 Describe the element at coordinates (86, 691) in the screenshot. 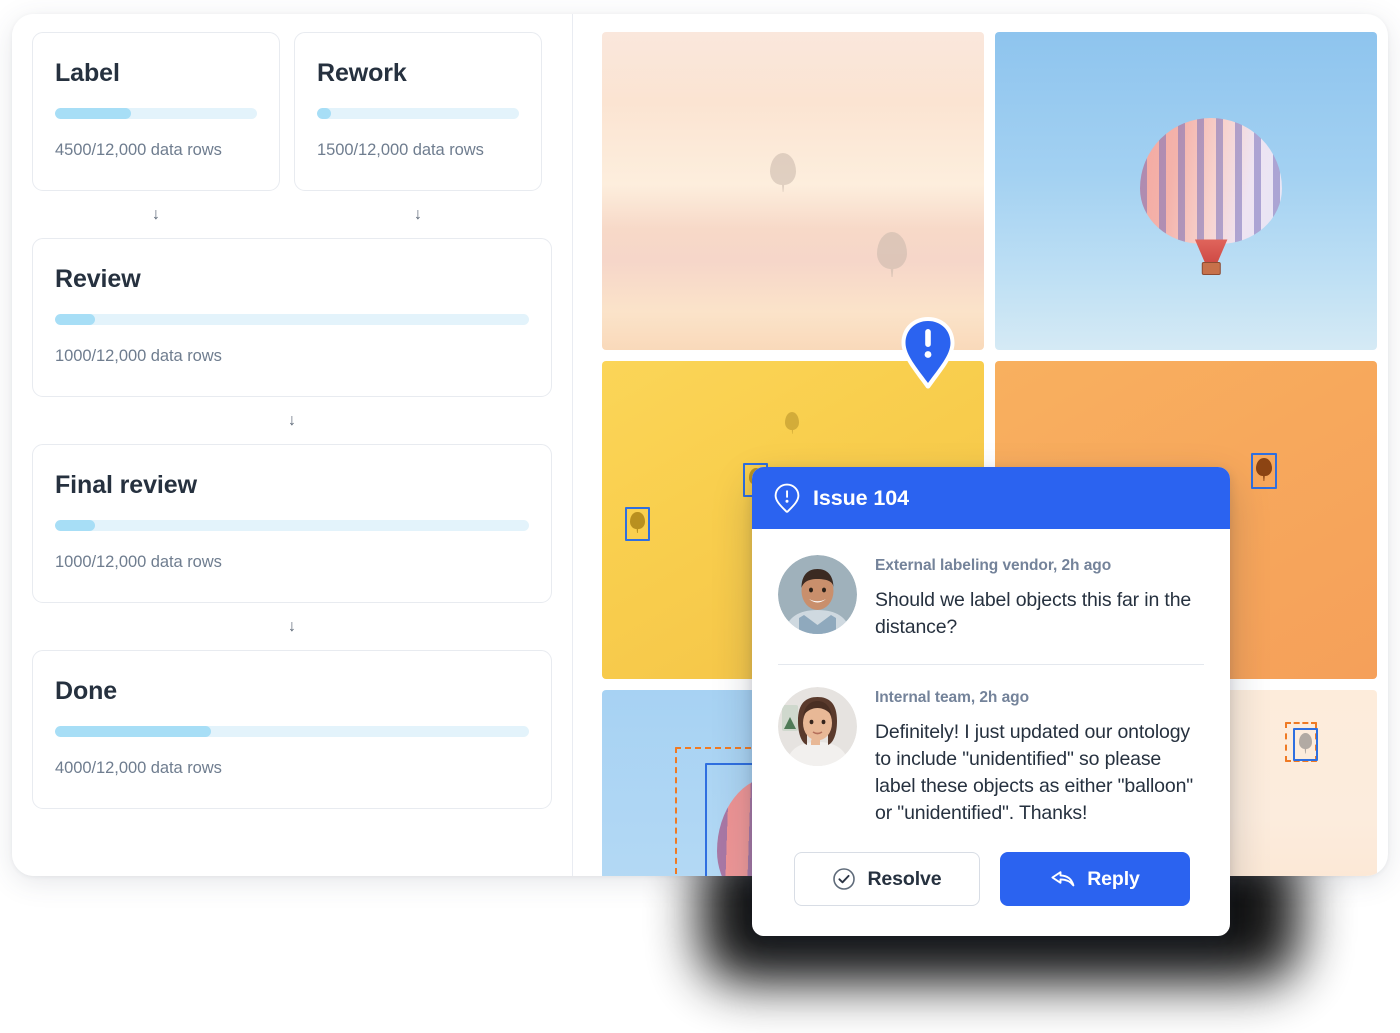

I see `stage-title: Done` at that location.